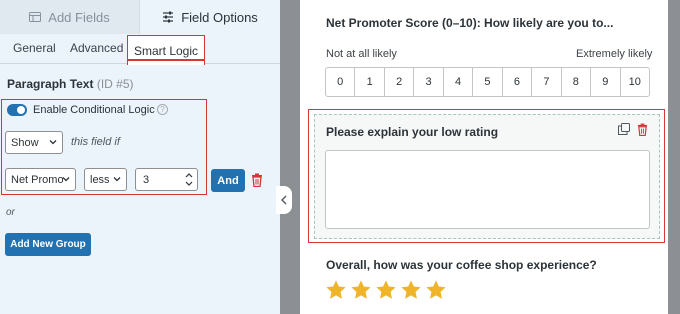 The height and width of the screenshot is (314, 680). What do you see at coordinates (361, 54) in the screenshot?
I see `nps-low-label: Not at all likely` at bounding box center [361, 54].